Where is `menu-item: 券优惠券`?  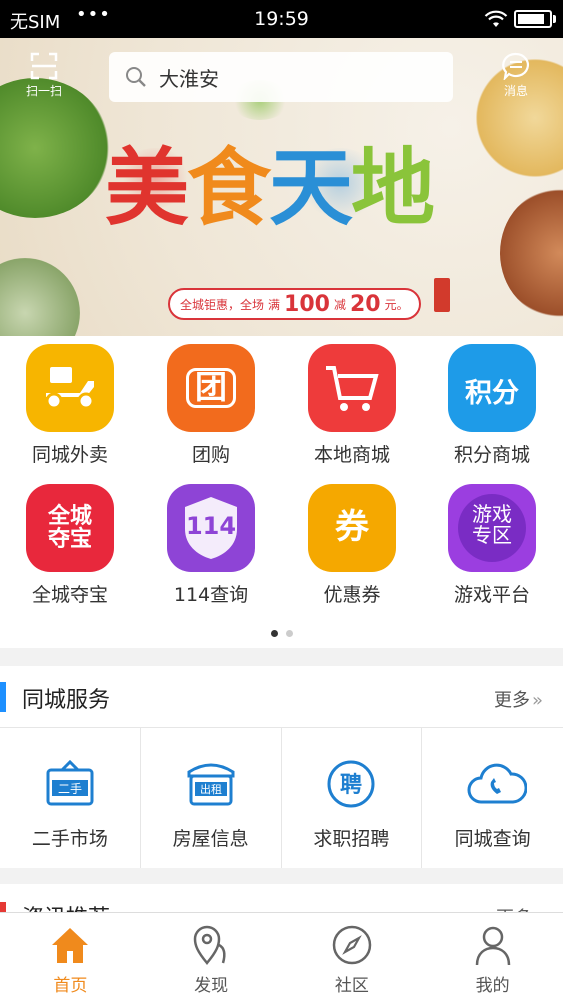
menu-item: 券优惠券 is located at coordinates (352, 549).